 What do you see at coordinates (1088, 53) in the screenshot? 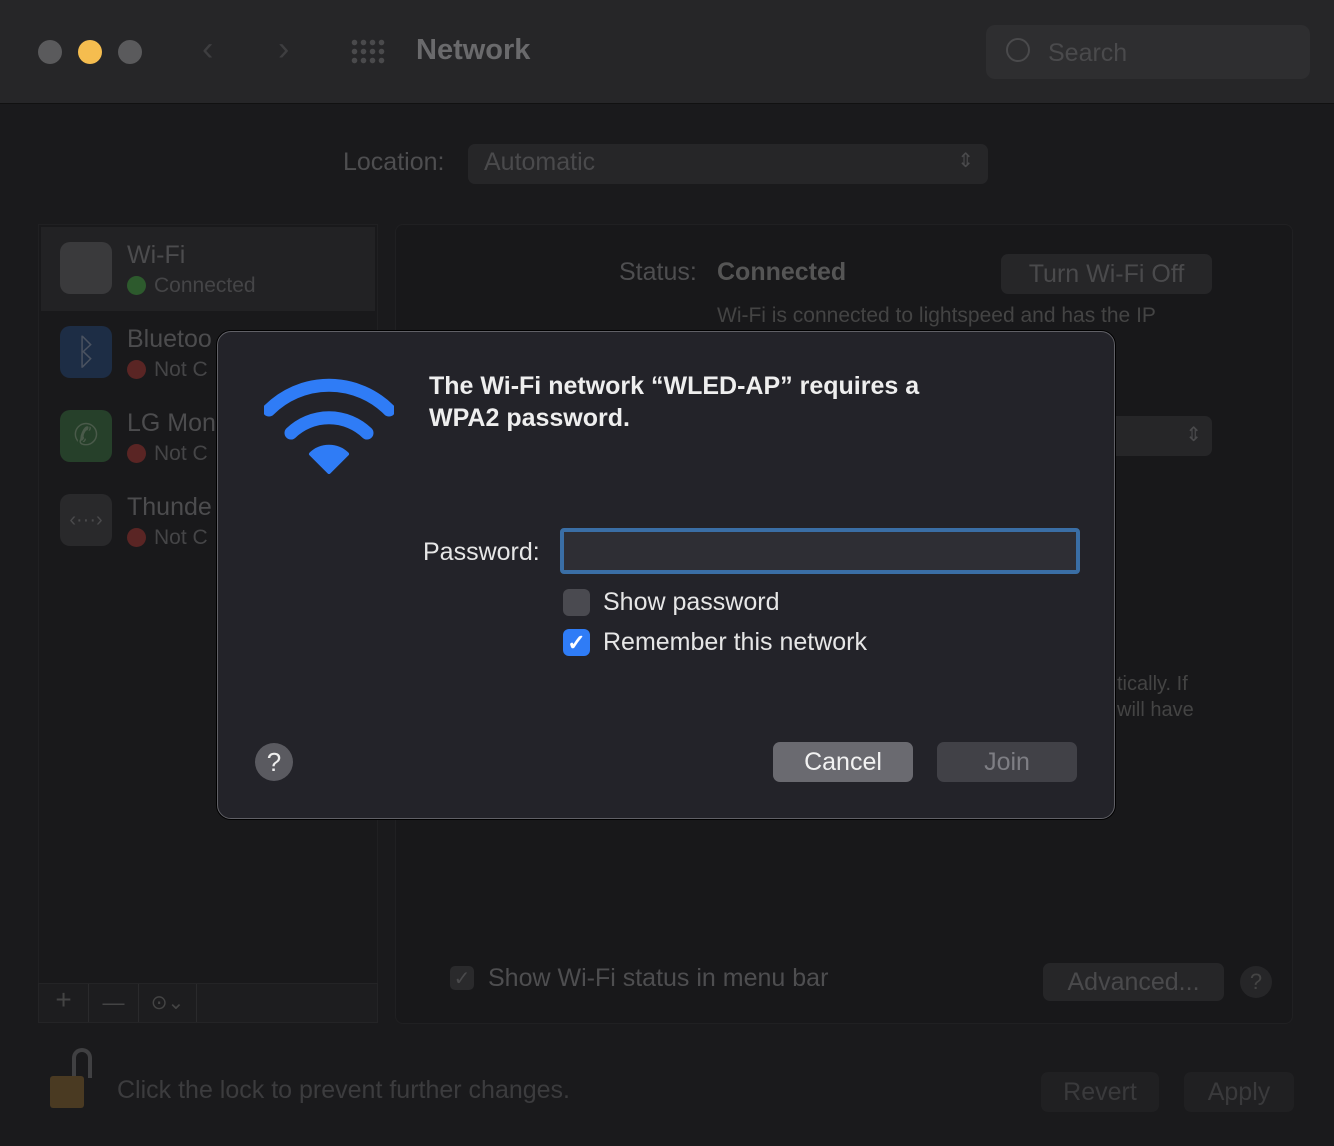
I see `search-placeholder: Search` at bounding box center [1088, 53].